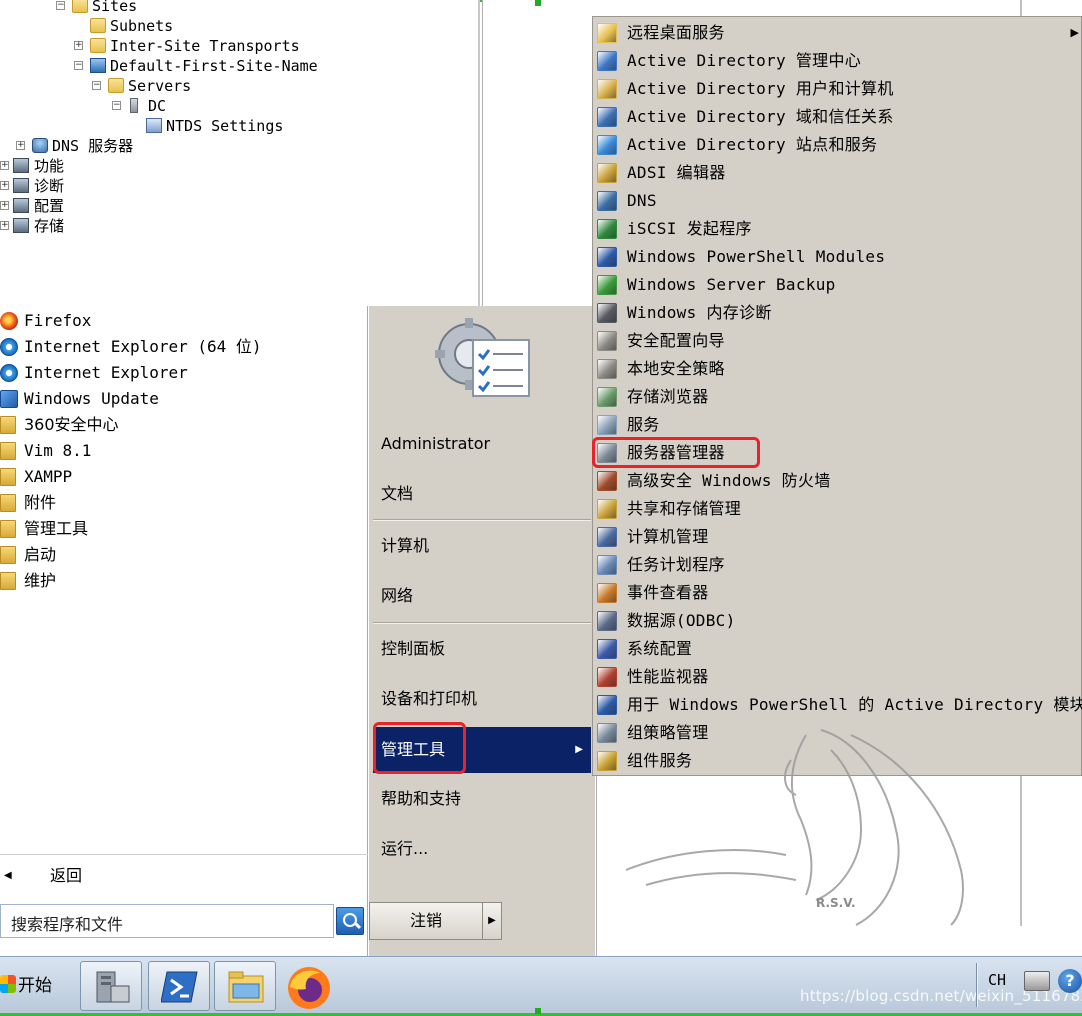 The image size is (1082, 1016). I want to click on submenu-item: 服务, so click(837, 425).